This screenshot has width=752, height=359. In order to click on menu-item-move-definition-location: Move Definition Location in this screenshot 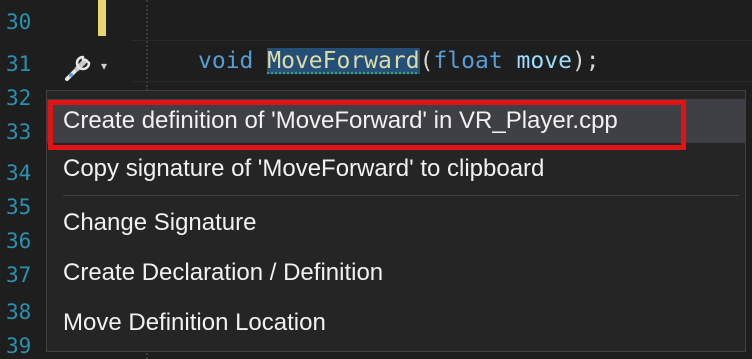, I will do `click(396, 323)`.